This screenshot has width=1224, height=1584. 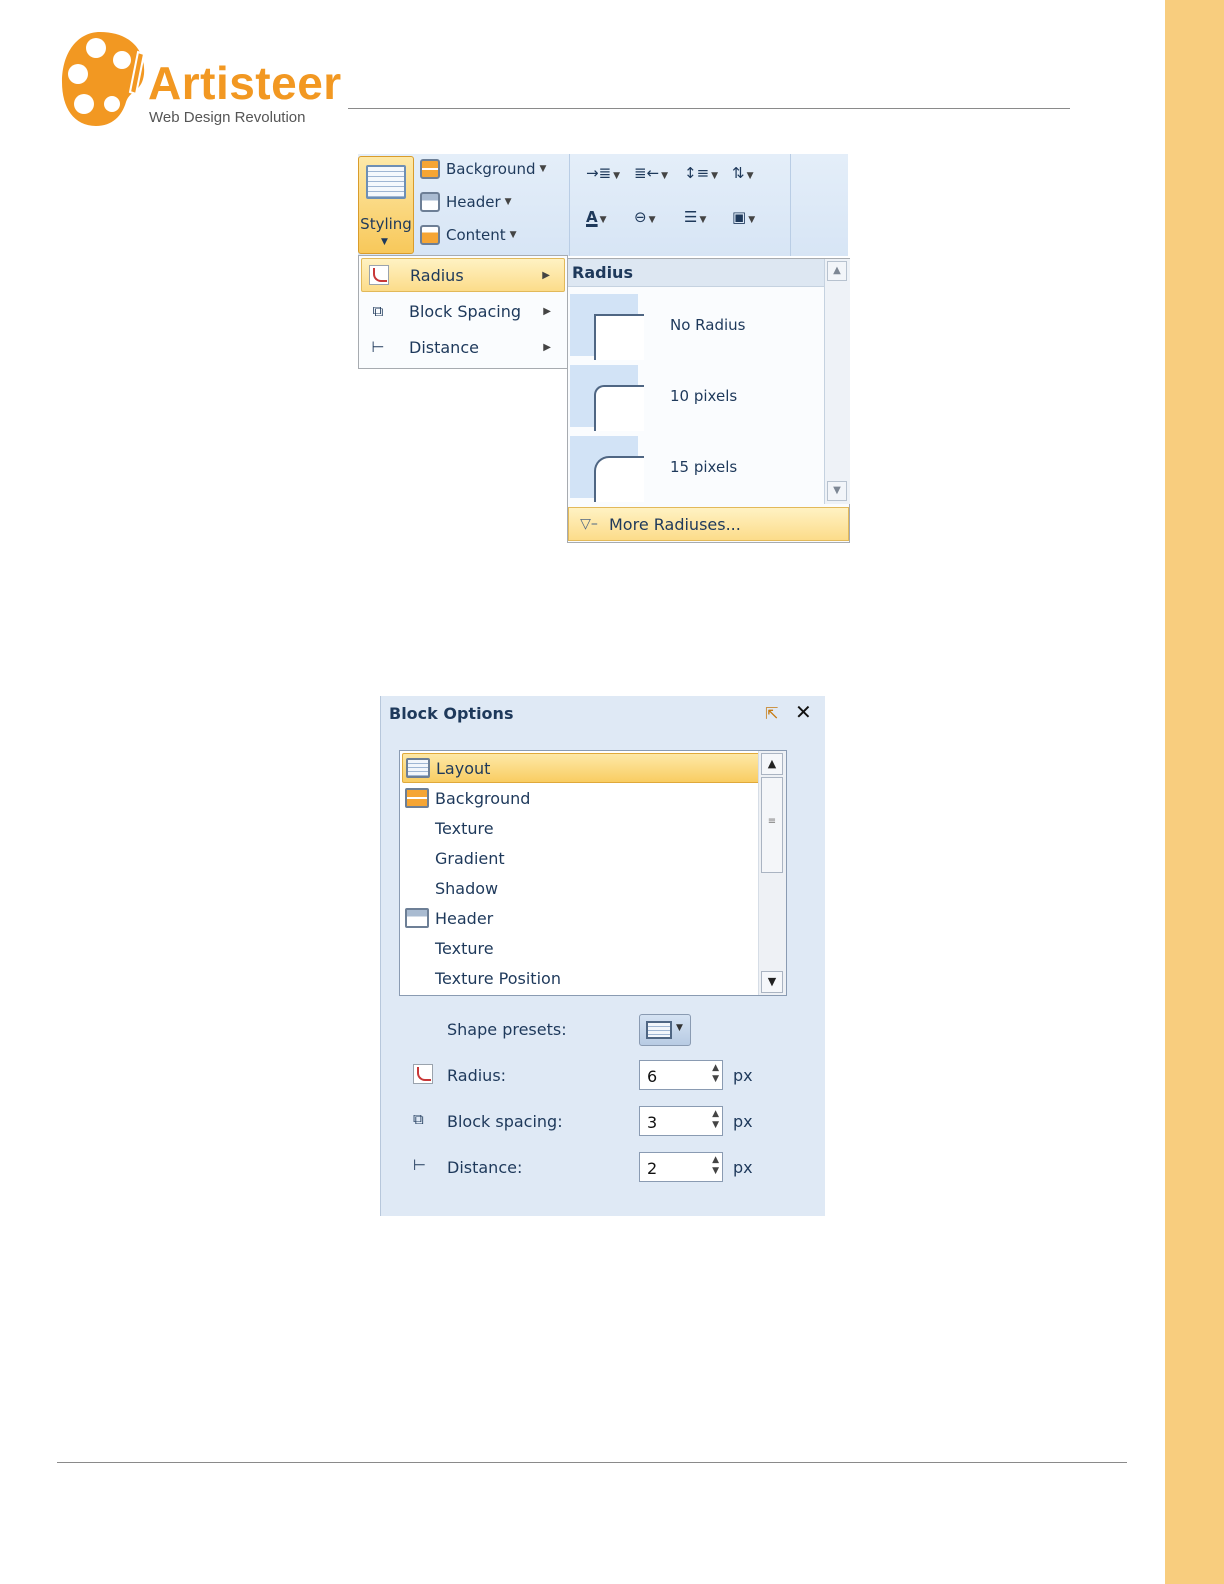 What do you see at coordinates (743, 217) in the screenshot?
I see `image-style-button: ▣ ▼` at bounding box center [743, 217].